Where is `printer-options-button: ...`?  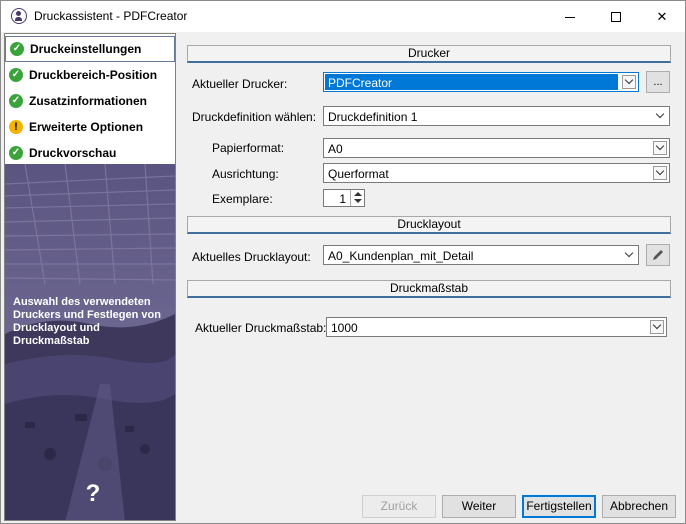 printer-options-button: ... is located at coordinates (658, 82).